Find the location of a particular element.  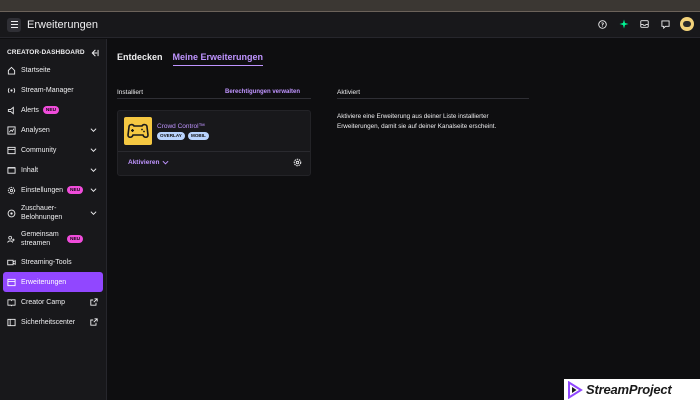

installed-divider is located at coordinates (214, 98).